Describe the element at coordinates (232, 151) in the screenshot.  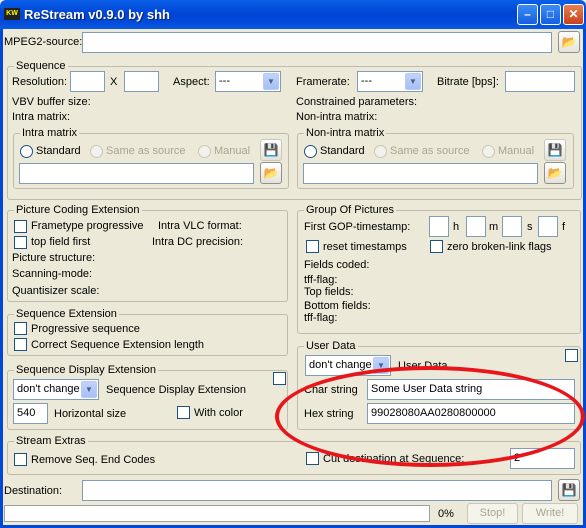
I see `intra-manual-label: Manual` at that location.